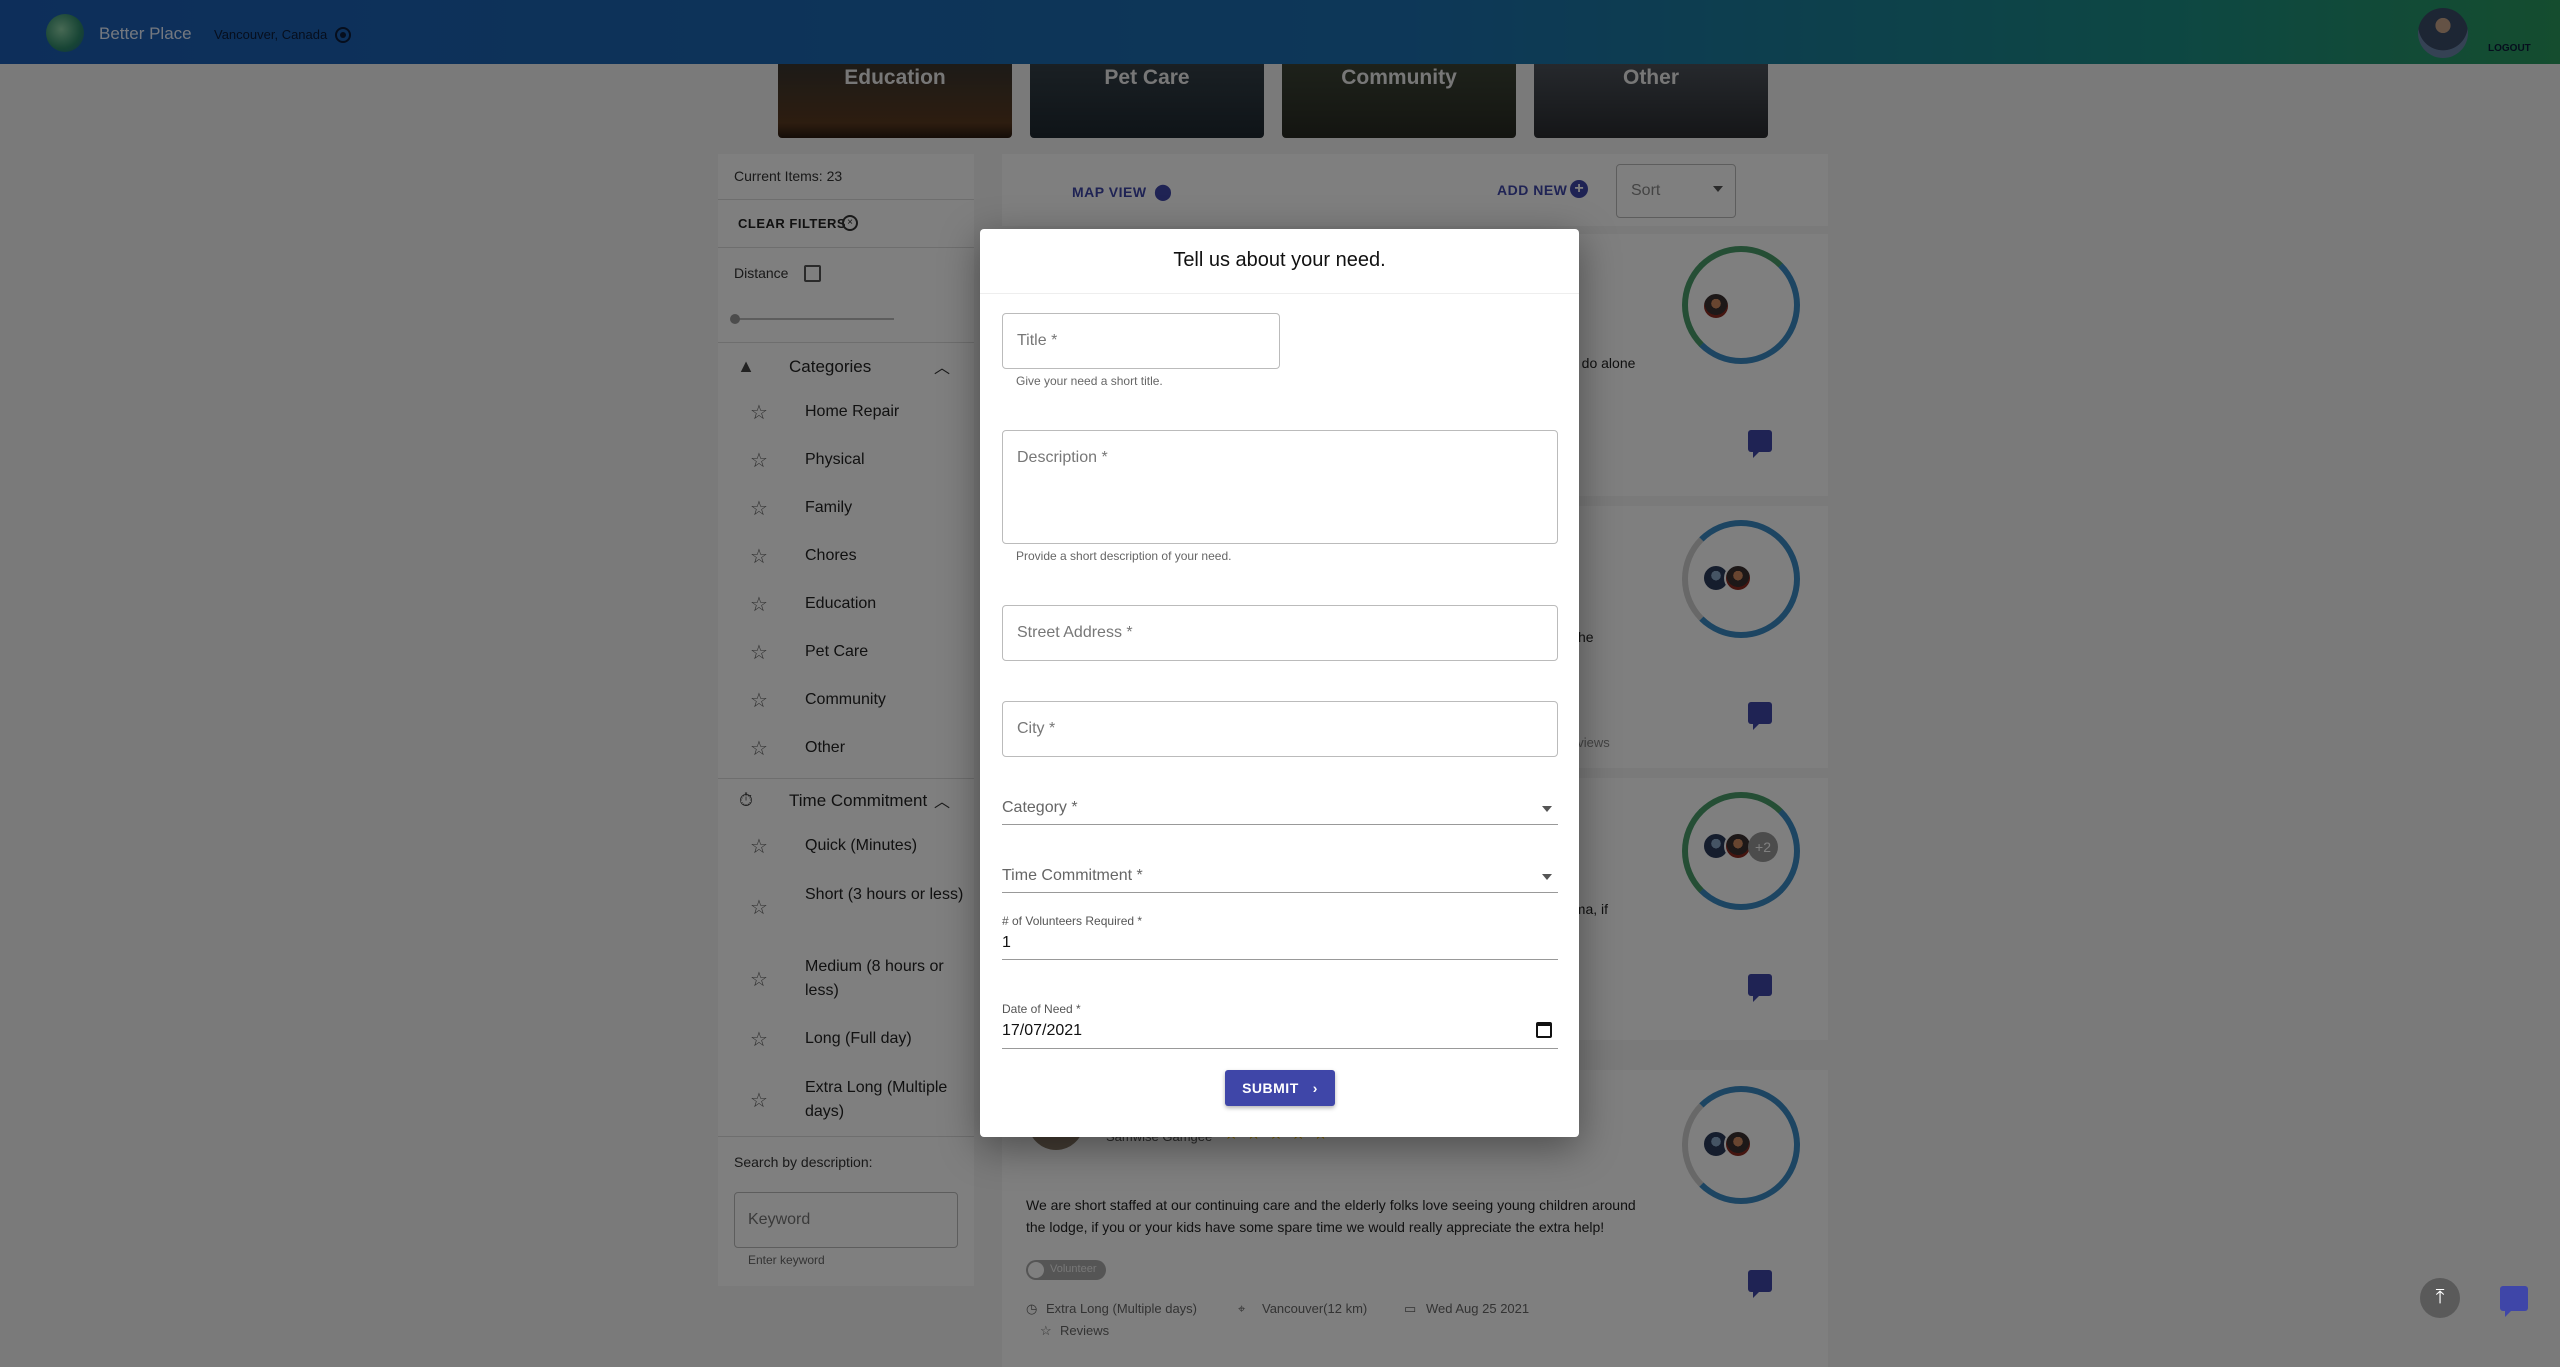  I want to click on chat-fab-icon, so click(2514, 1301).